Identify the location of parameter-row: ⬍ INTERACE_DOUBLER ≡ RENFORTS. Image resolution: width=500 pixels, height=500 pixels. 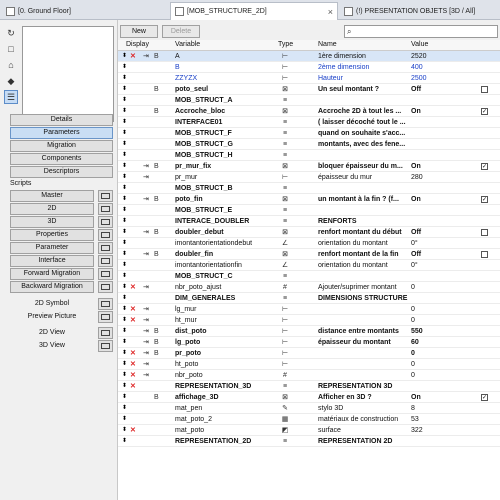
(309, 221).